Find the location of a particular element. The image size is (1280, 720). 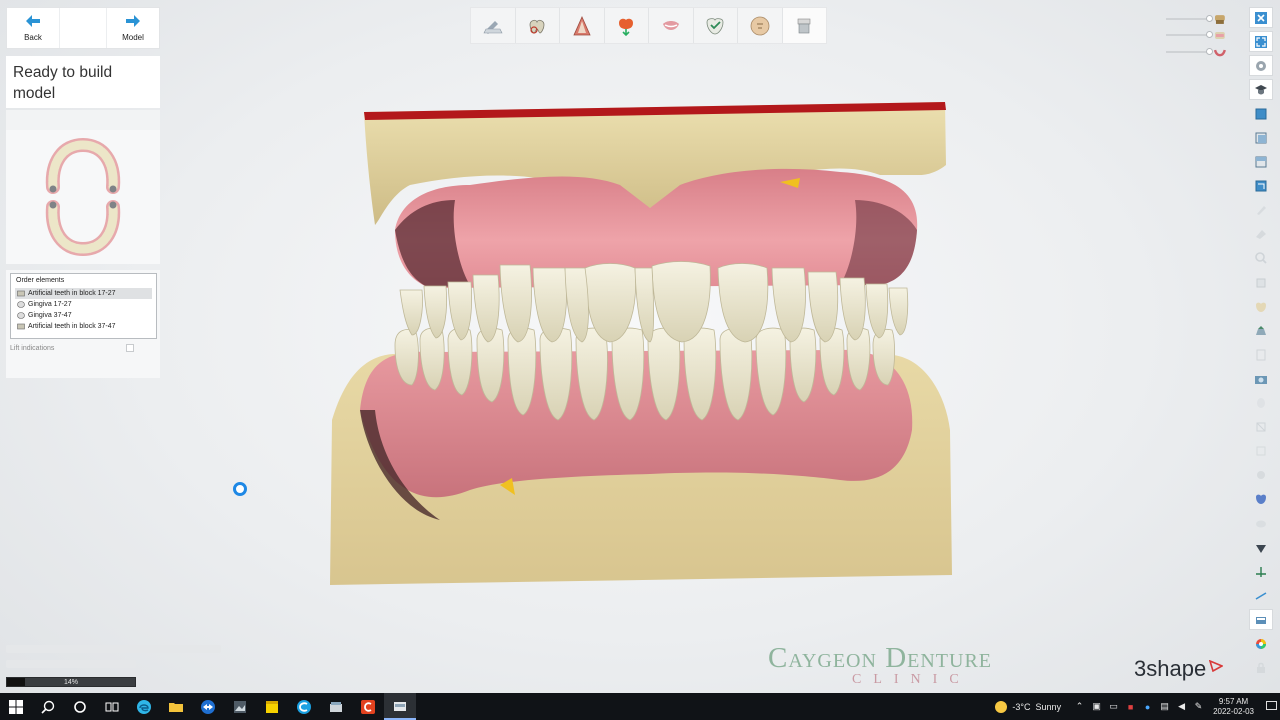

cube-faded-icon is located at coordinates (1261, 283).